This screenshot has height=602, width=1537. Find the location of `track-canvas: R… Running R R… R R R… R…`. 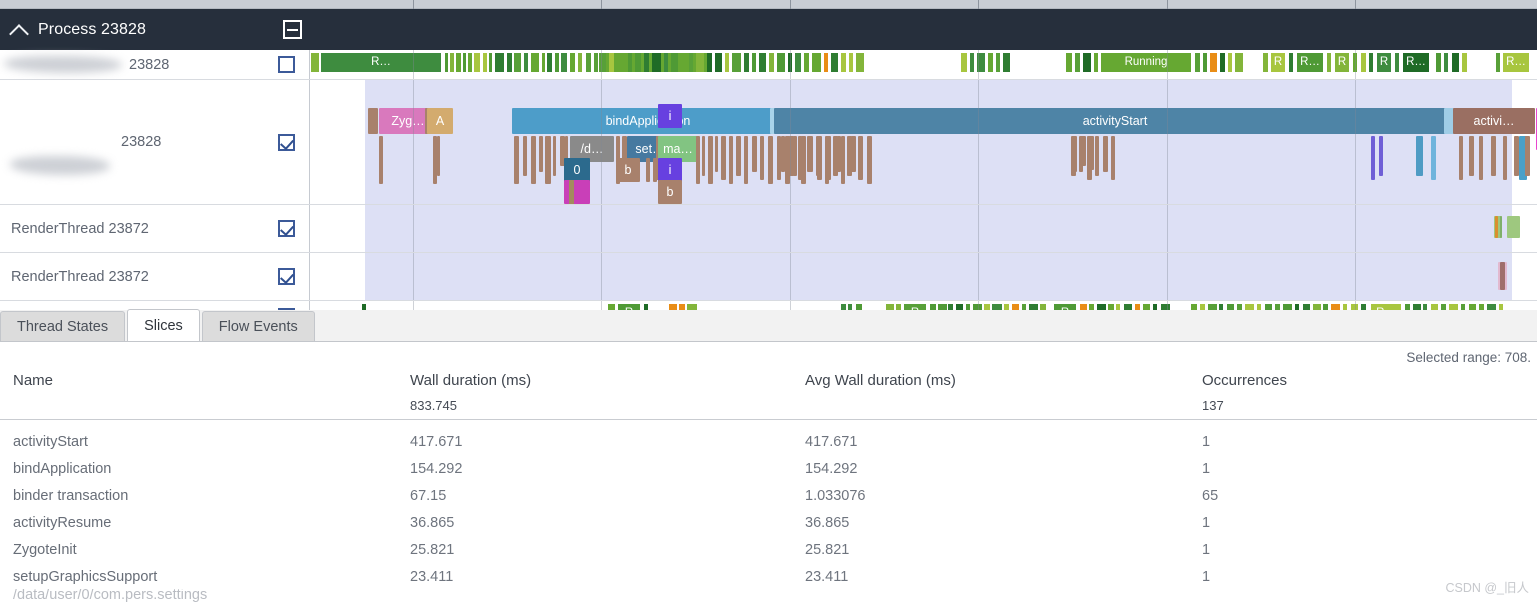

track-canvas: R… Running R R… R R R… R… is located at coordinates (924, 64).